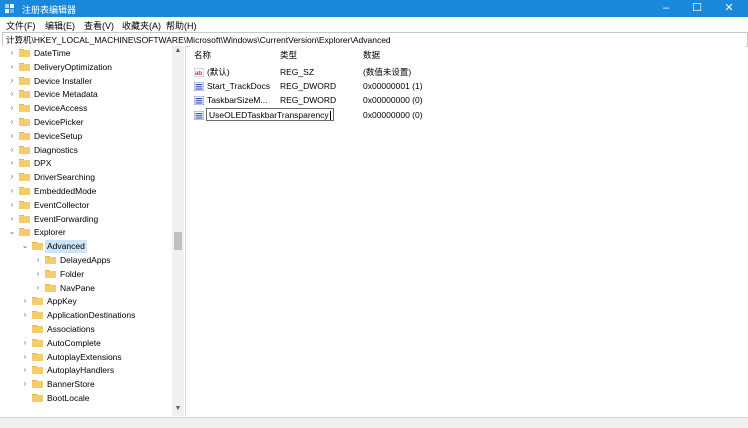 Image resolution: width=748 pixels, height=428 pixels. What do you see at coordinates (60, 25) in the screenshot?
I see `menu-edit: 编辑(E)` at bounding box center [60, 25].